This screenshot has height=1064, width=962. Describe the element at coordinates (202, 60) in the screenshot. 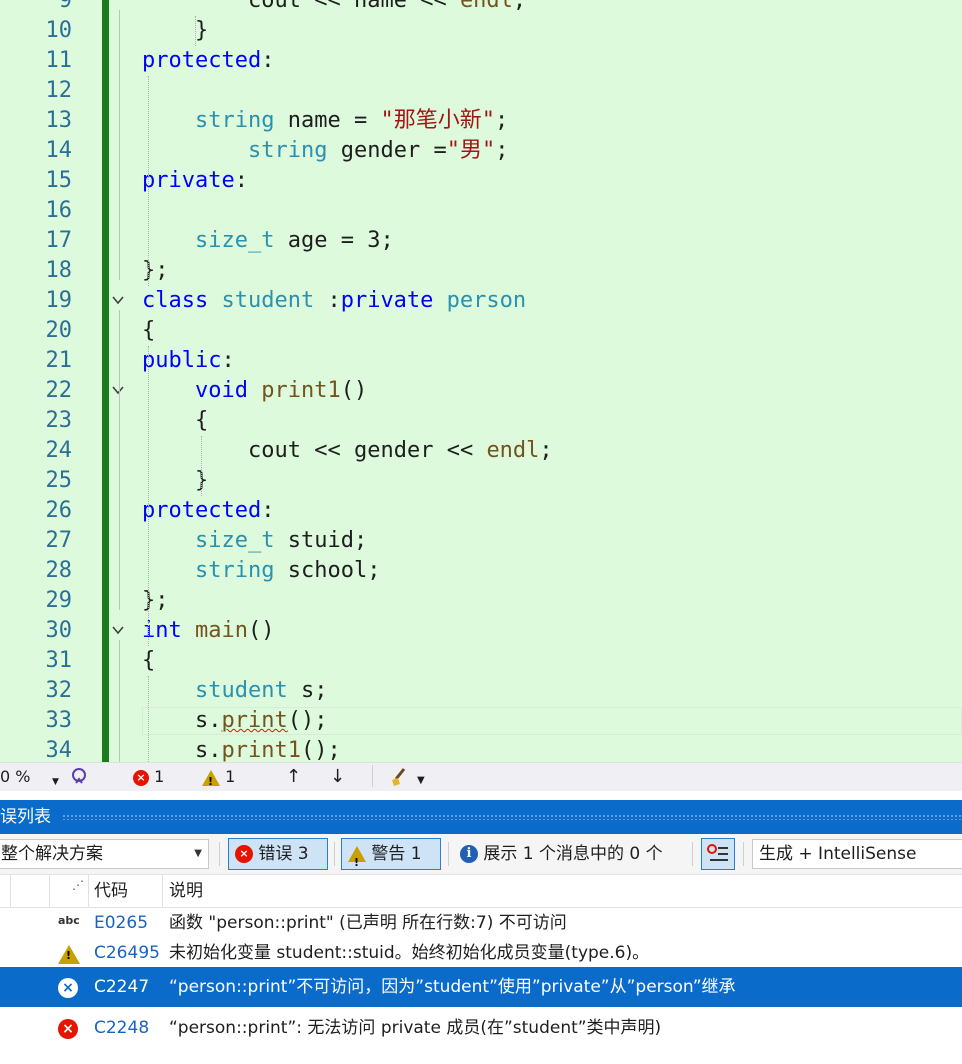

I see `code-token: protected` at that location.